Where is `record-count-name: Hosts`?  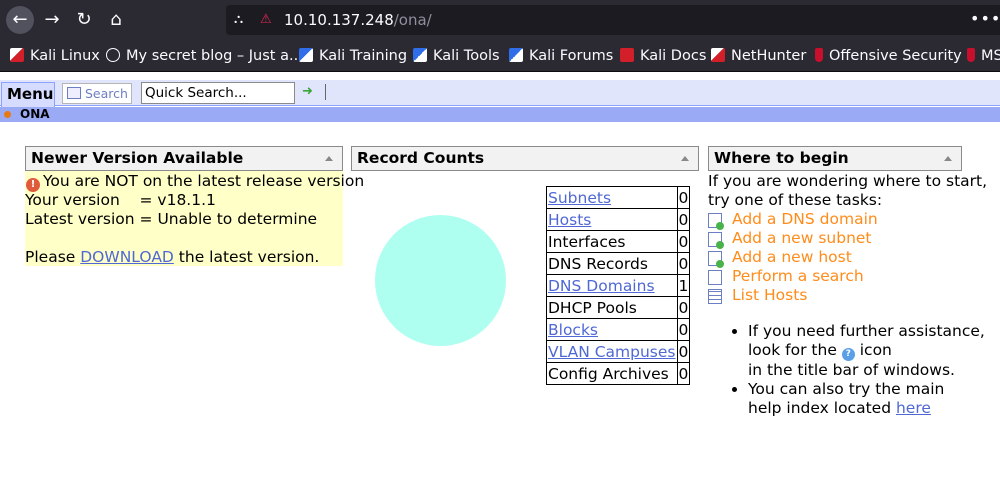
record-count-name: Hosts is located at coordinates (612, 219).